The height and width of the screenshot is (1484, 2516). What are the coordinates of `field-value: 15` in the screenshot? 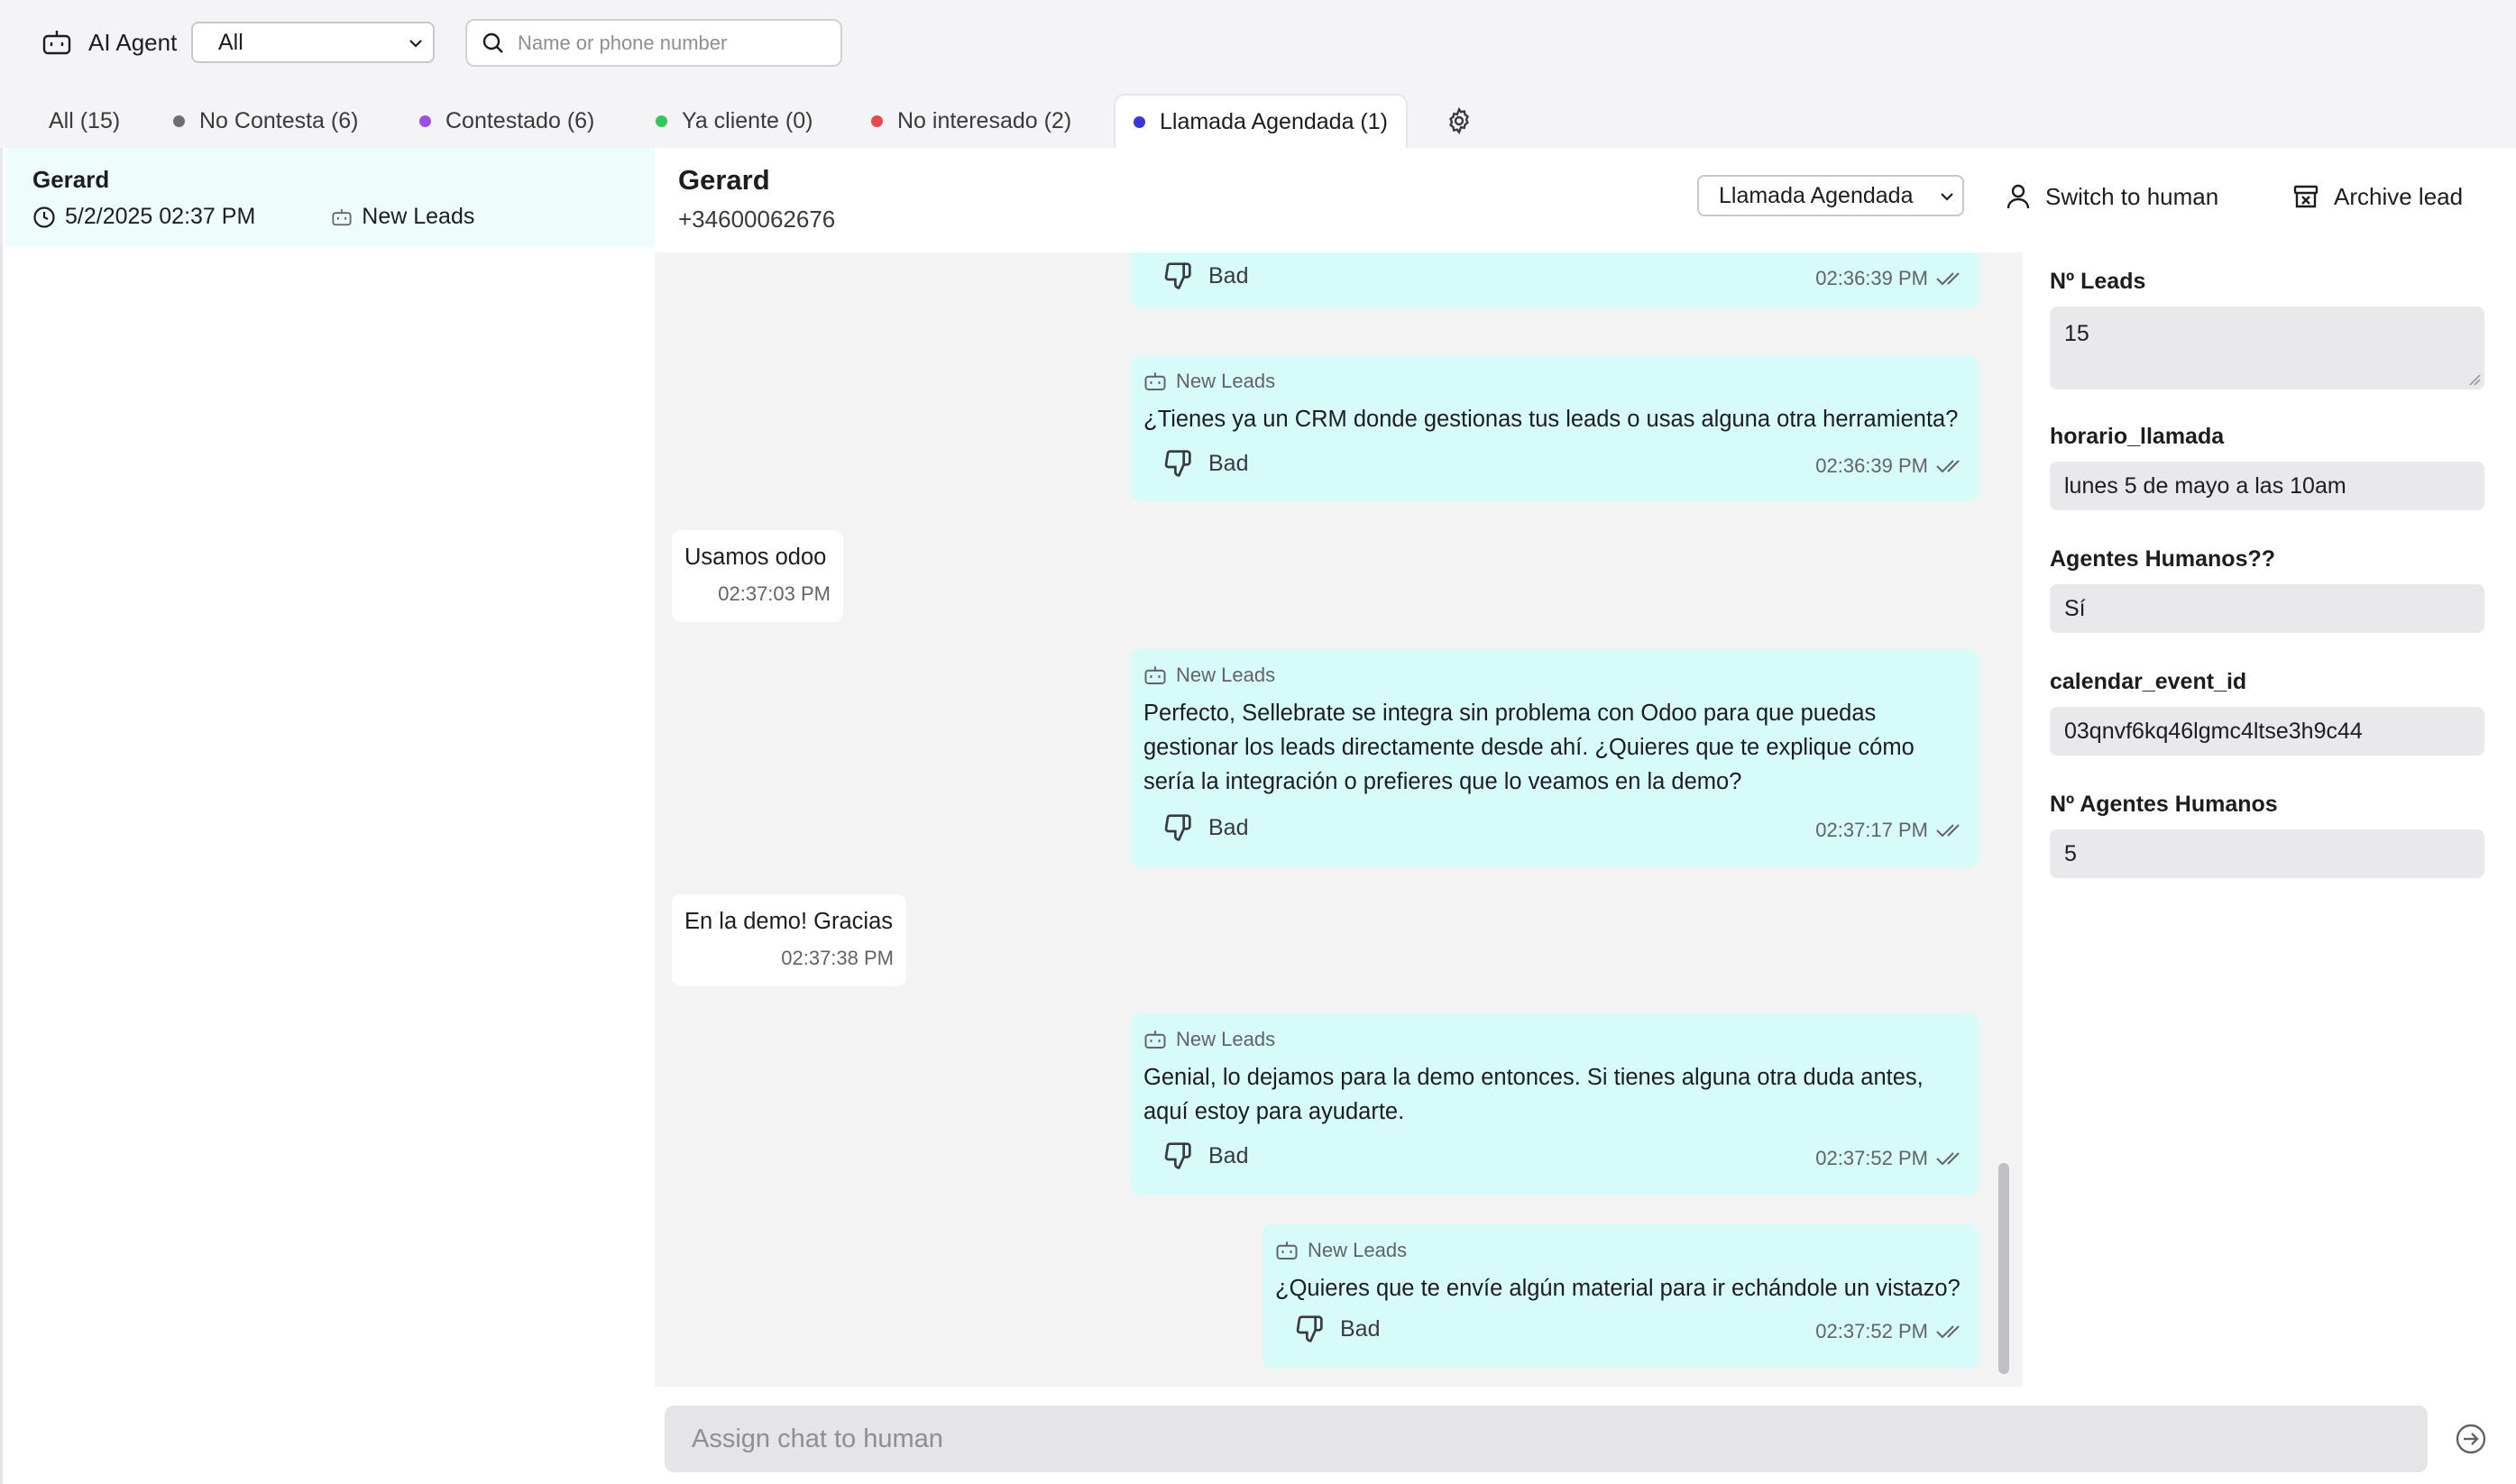 It's located at (2076, 333).